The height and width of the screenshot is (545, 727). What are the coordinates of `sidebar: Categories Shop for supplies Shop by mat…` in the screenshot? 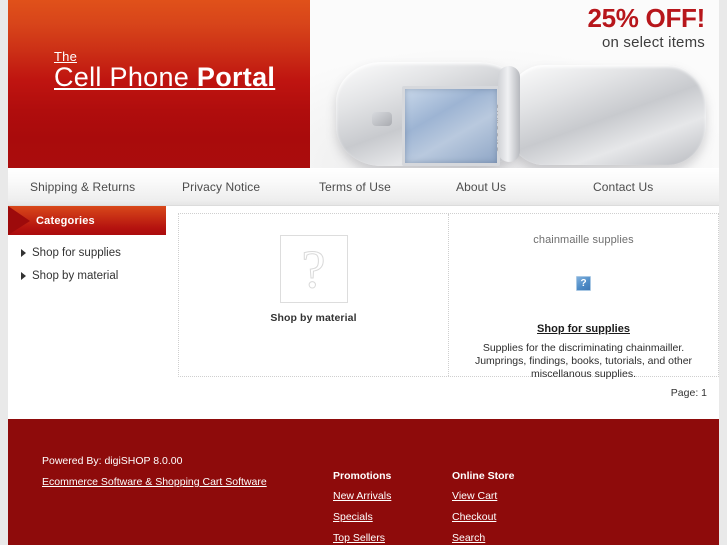 It's located at (87, 249).